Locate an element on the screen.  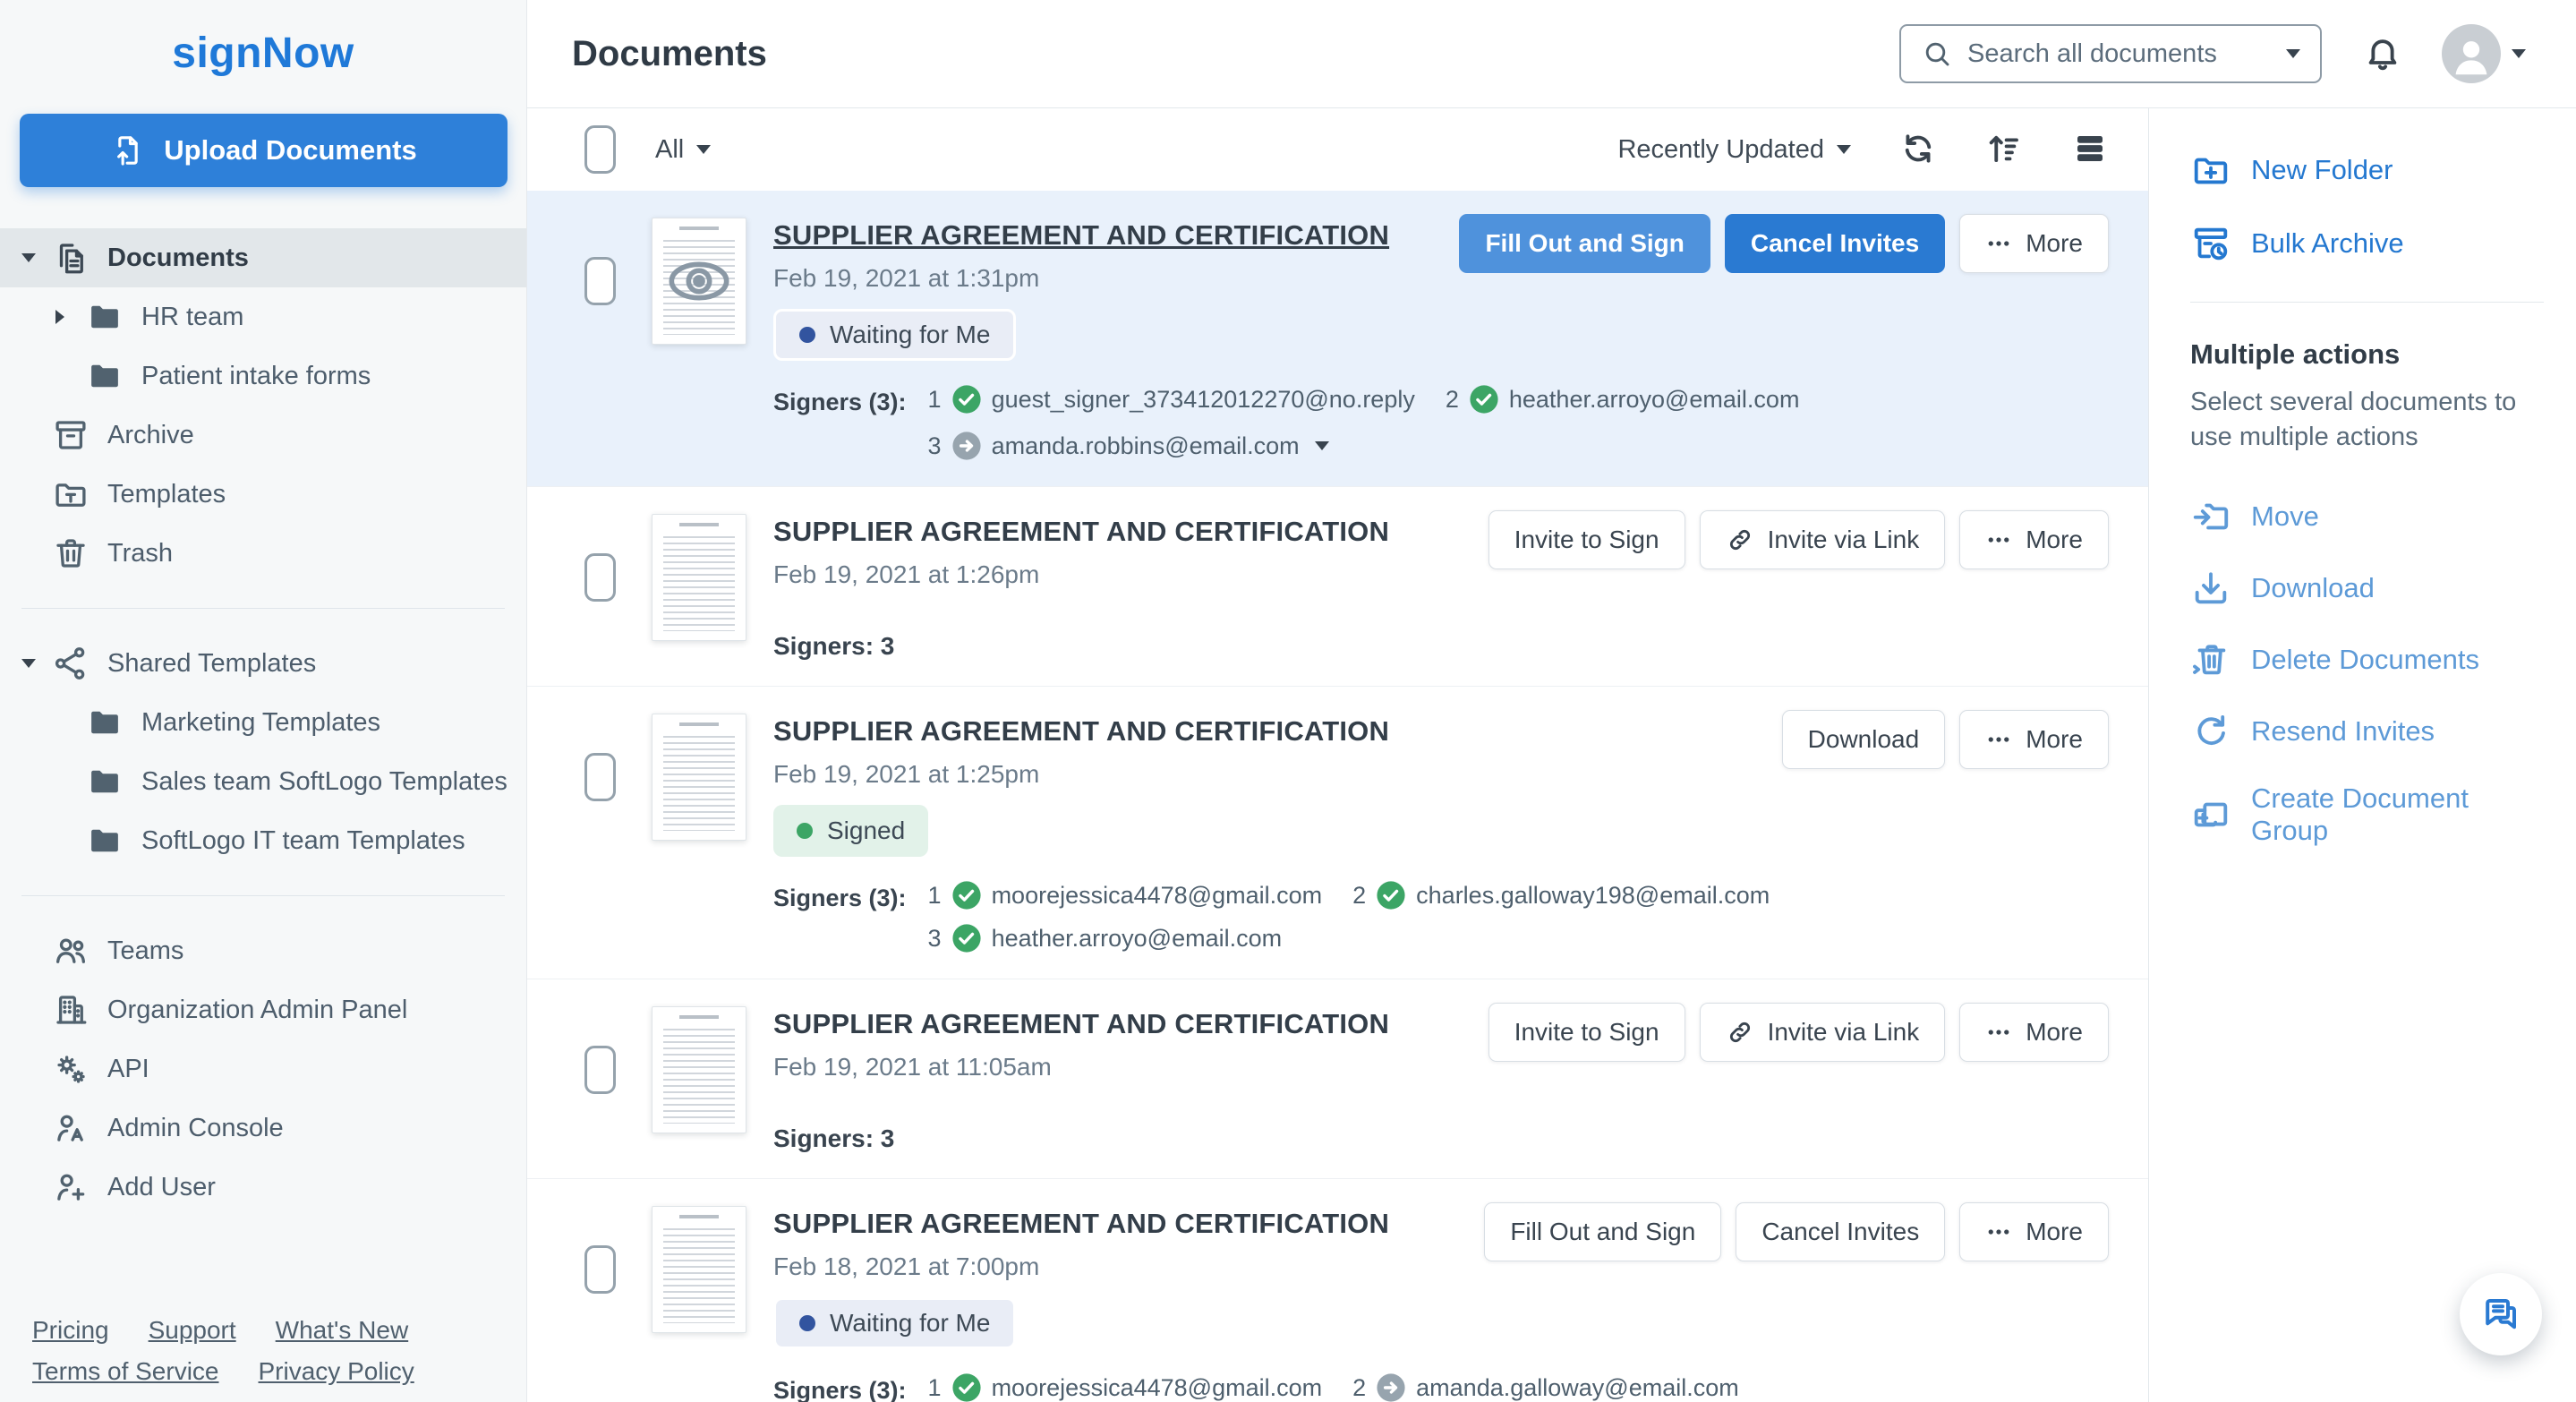
delete-icon is located at coordinates (2210, 659).